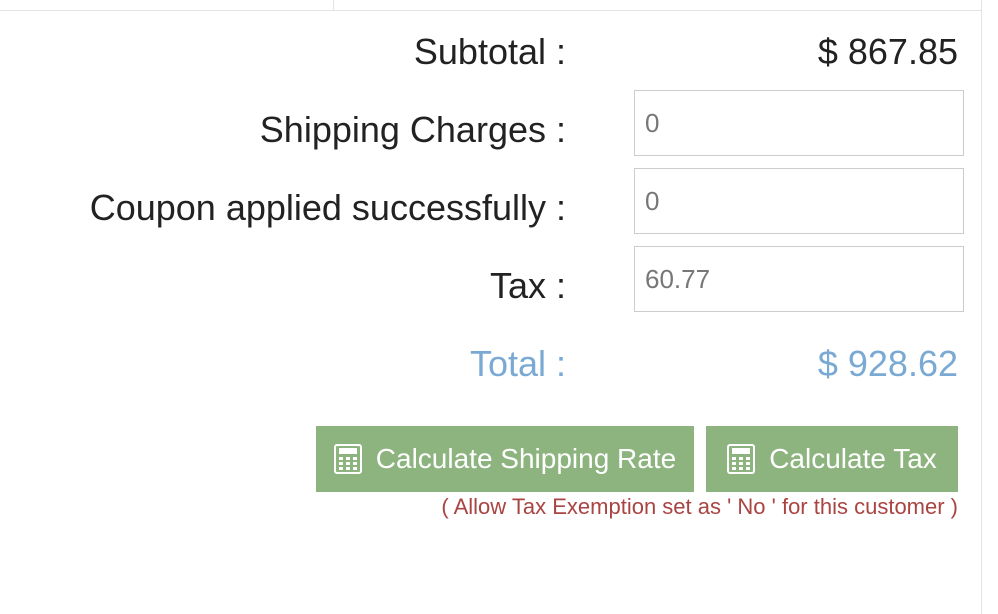  I want to click on calculate-tax-button: Calculate Tax, so click(832, 459).